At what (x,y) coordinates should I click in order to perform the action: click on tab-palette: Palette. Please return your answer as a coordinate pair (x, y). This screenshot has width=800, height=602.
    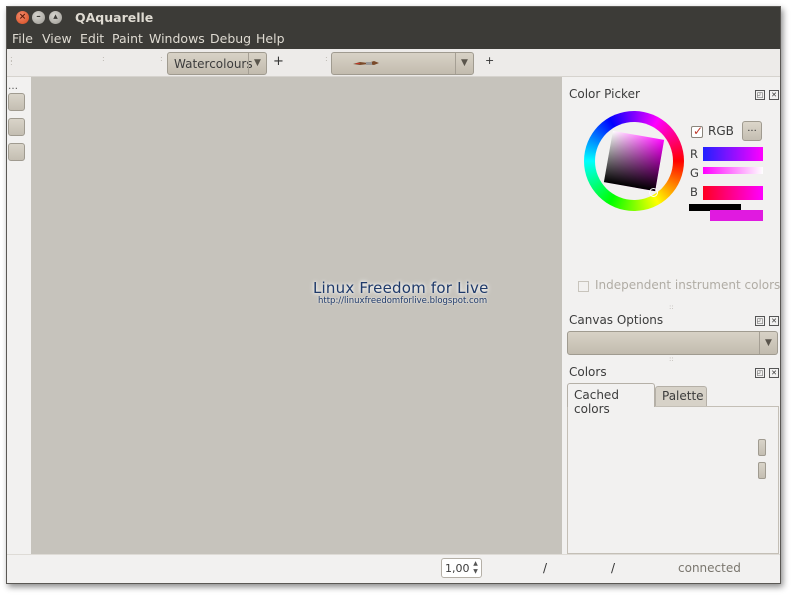
    Looking at the image, I should click on (681, 396).